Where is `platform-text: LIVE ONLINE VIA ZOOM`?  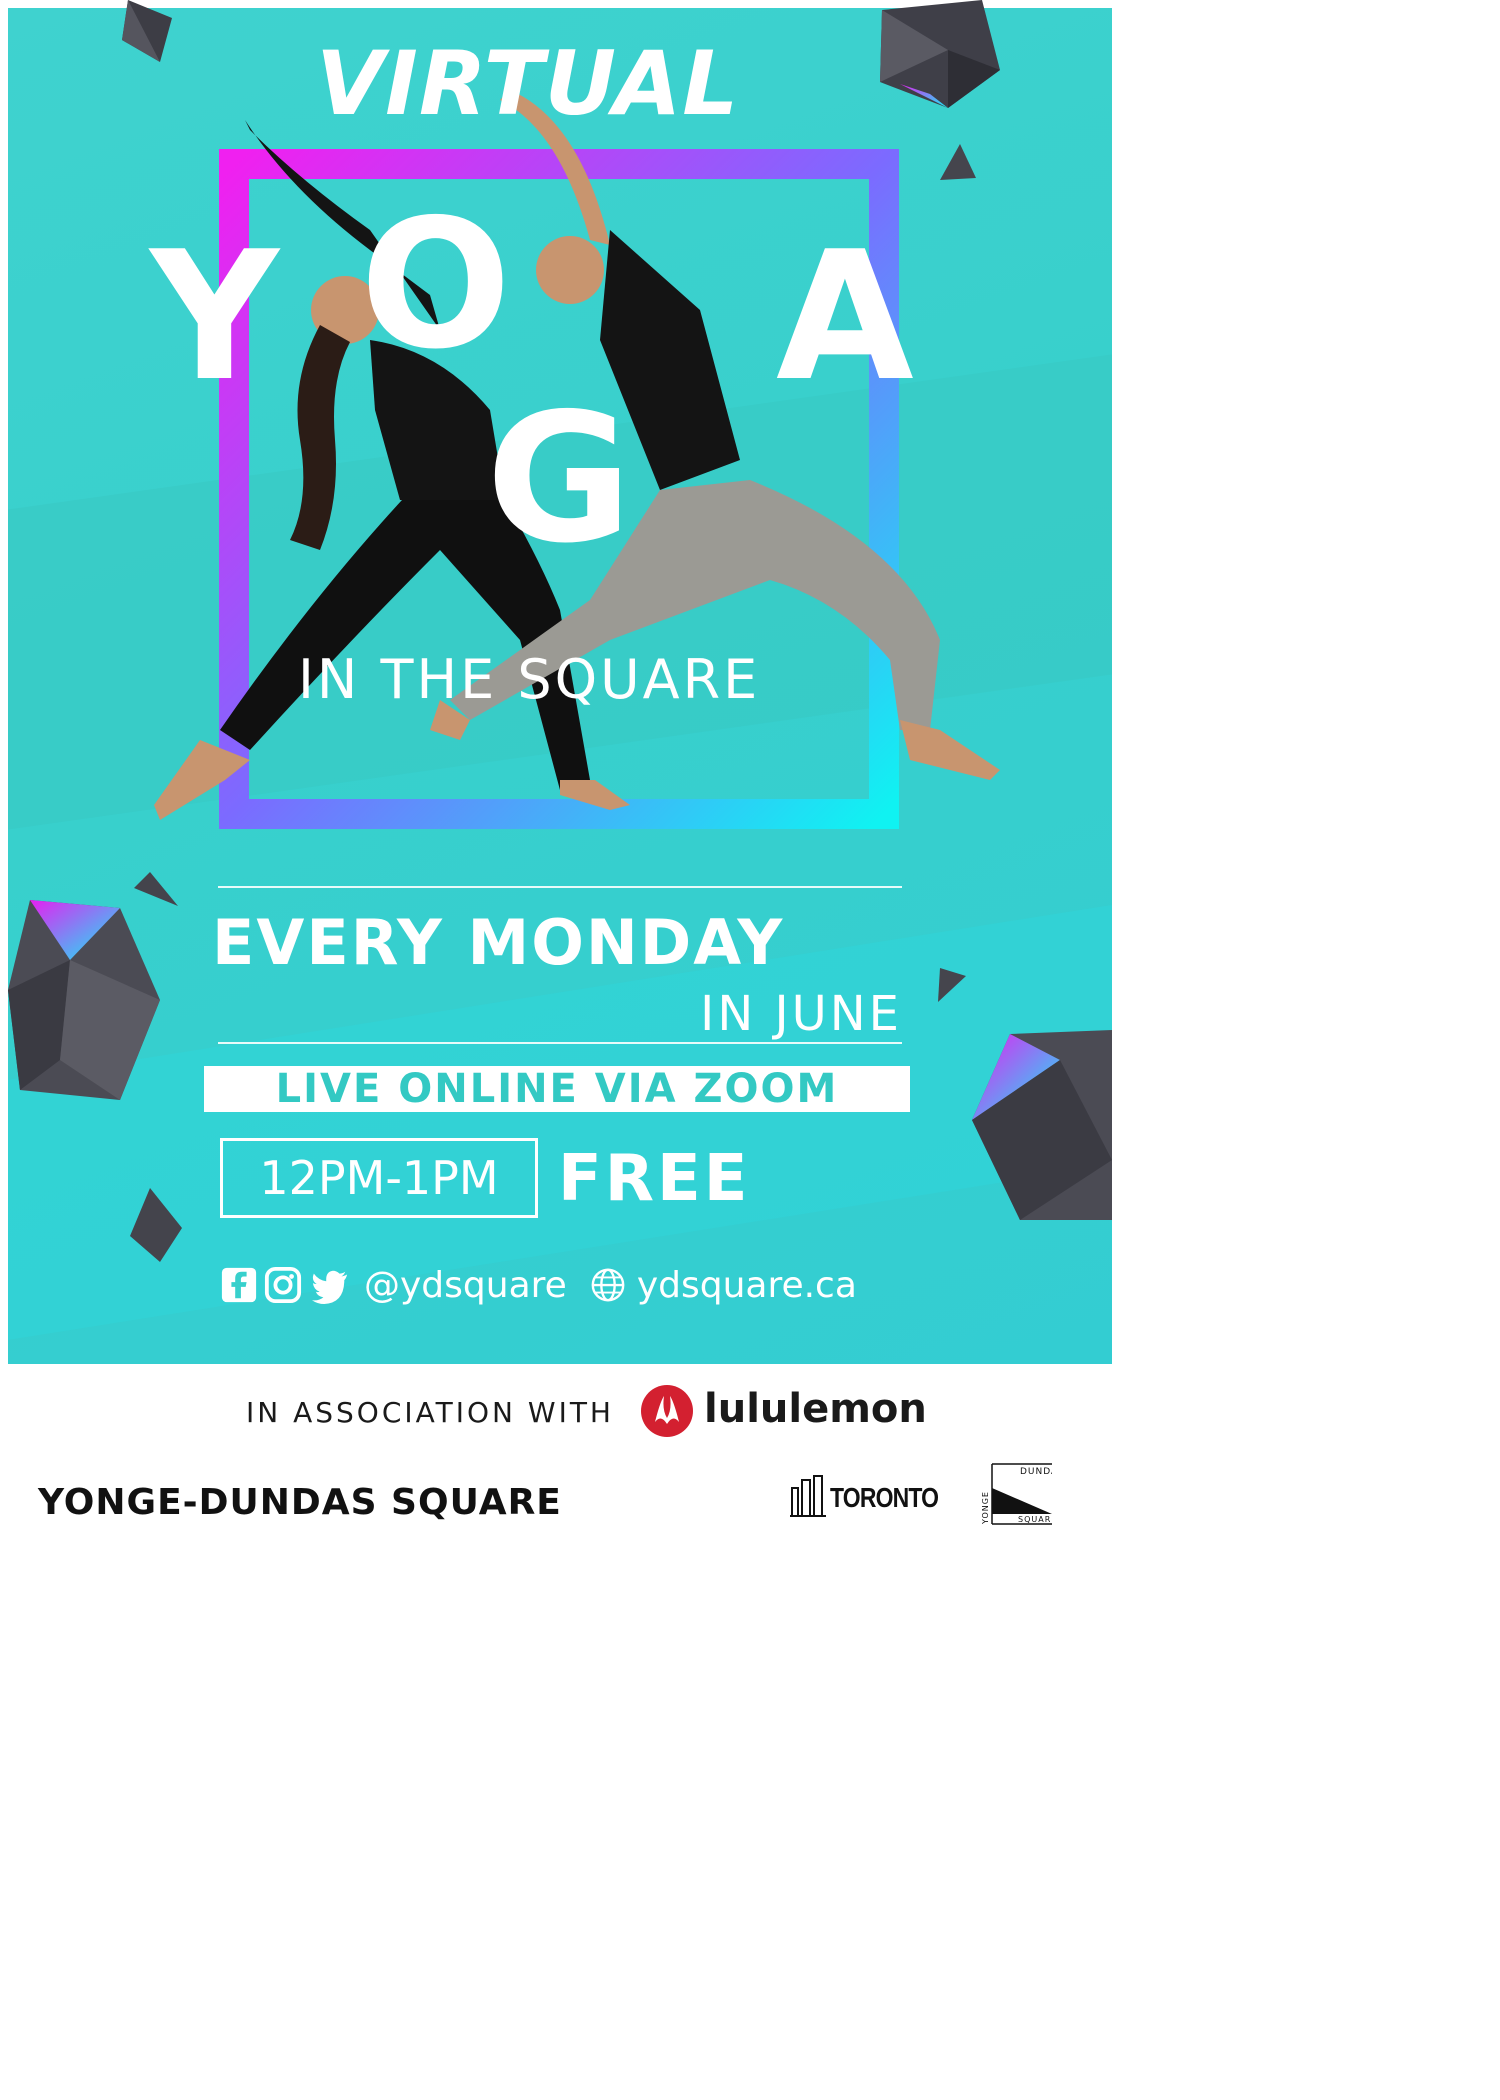 platform-text: LIVE ONLINE VIA ZOOM is located at coordinates (557, 1089).